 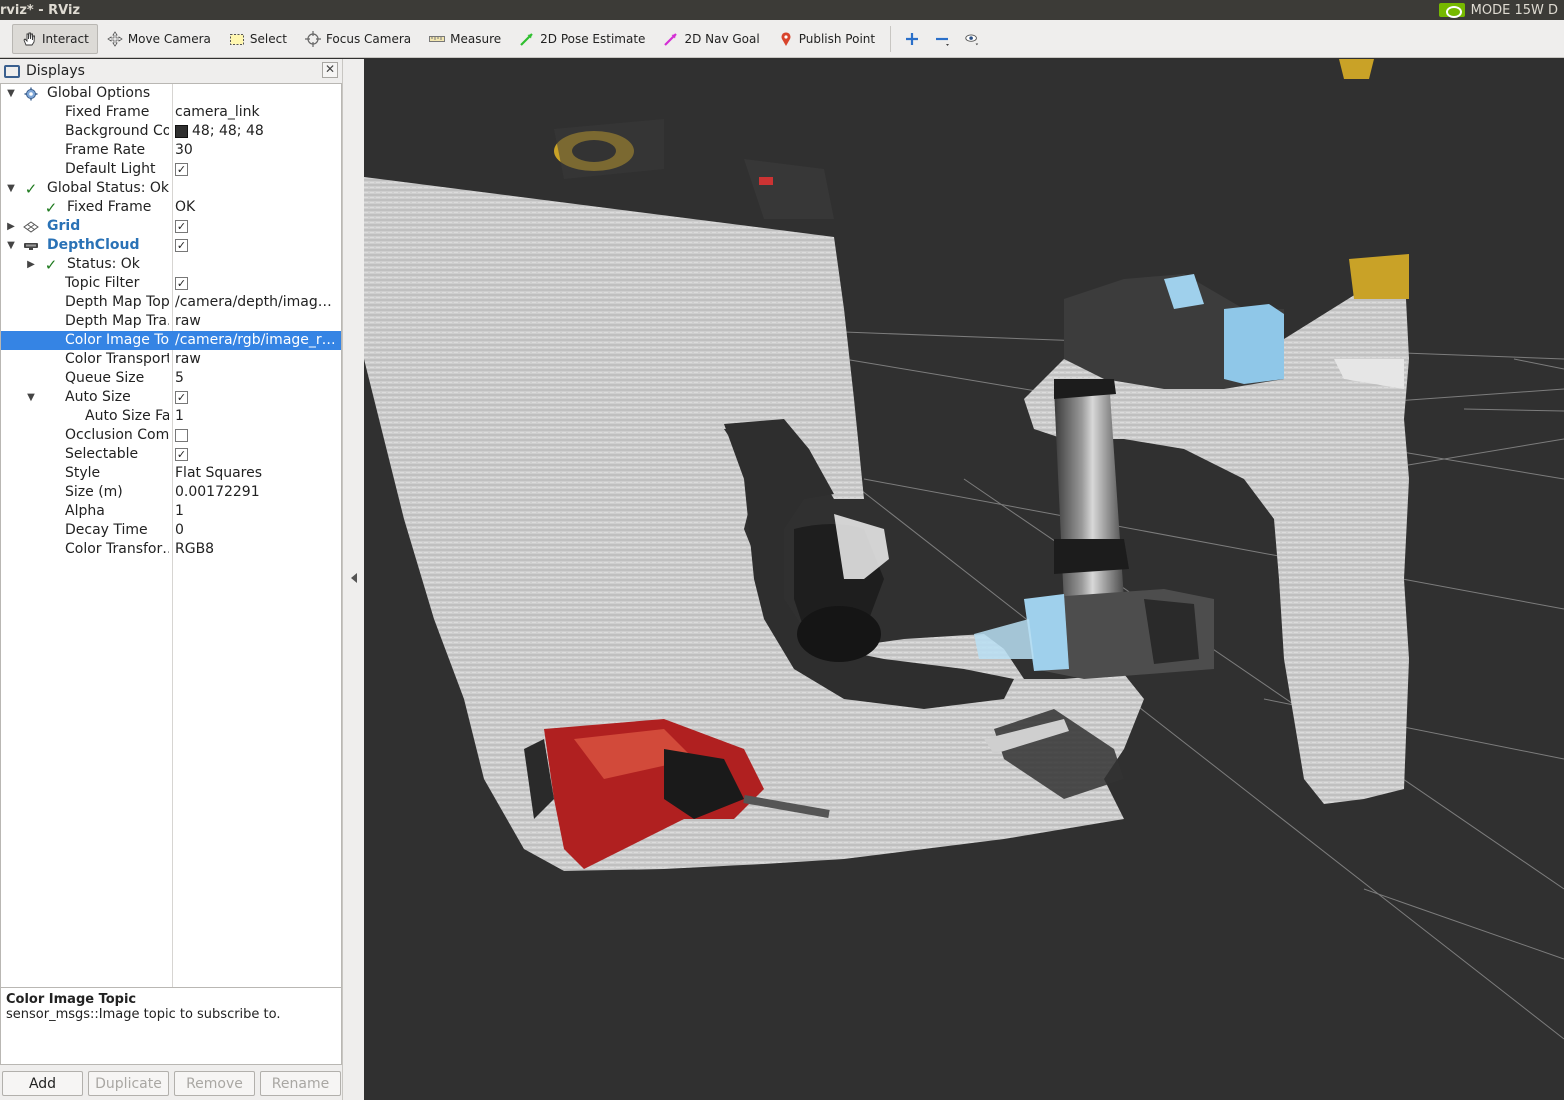 I want to click on tree-row-name: DepthCloud, so click(x=93, y=245).